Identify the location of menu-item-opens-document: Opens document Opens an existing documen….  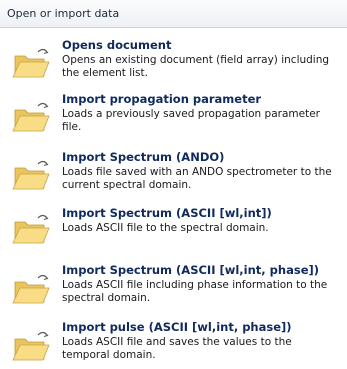
(173, 60).